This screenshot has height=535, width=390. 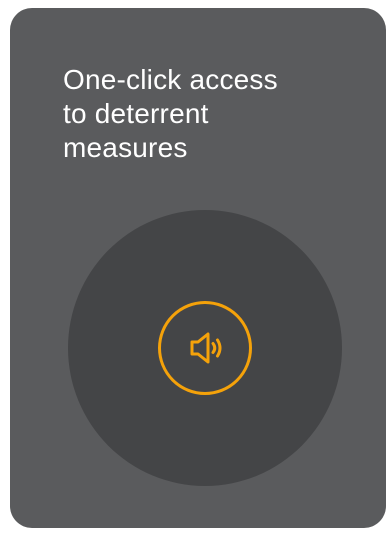 I want to click on speaker-button, so click(x=205, y=348).